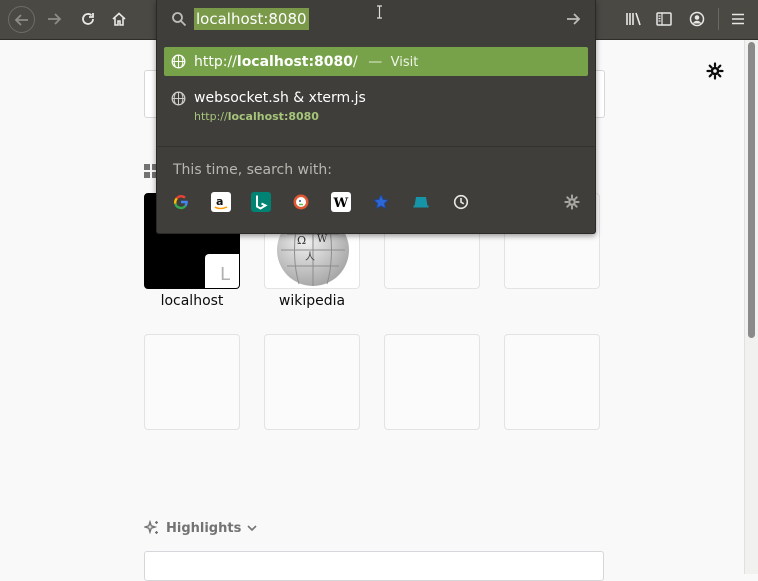 This screenshot has width=758, height=581. Describe the element at coordinates (574, 19) in the screenshot. I see `go-arrow-icon` at that location.